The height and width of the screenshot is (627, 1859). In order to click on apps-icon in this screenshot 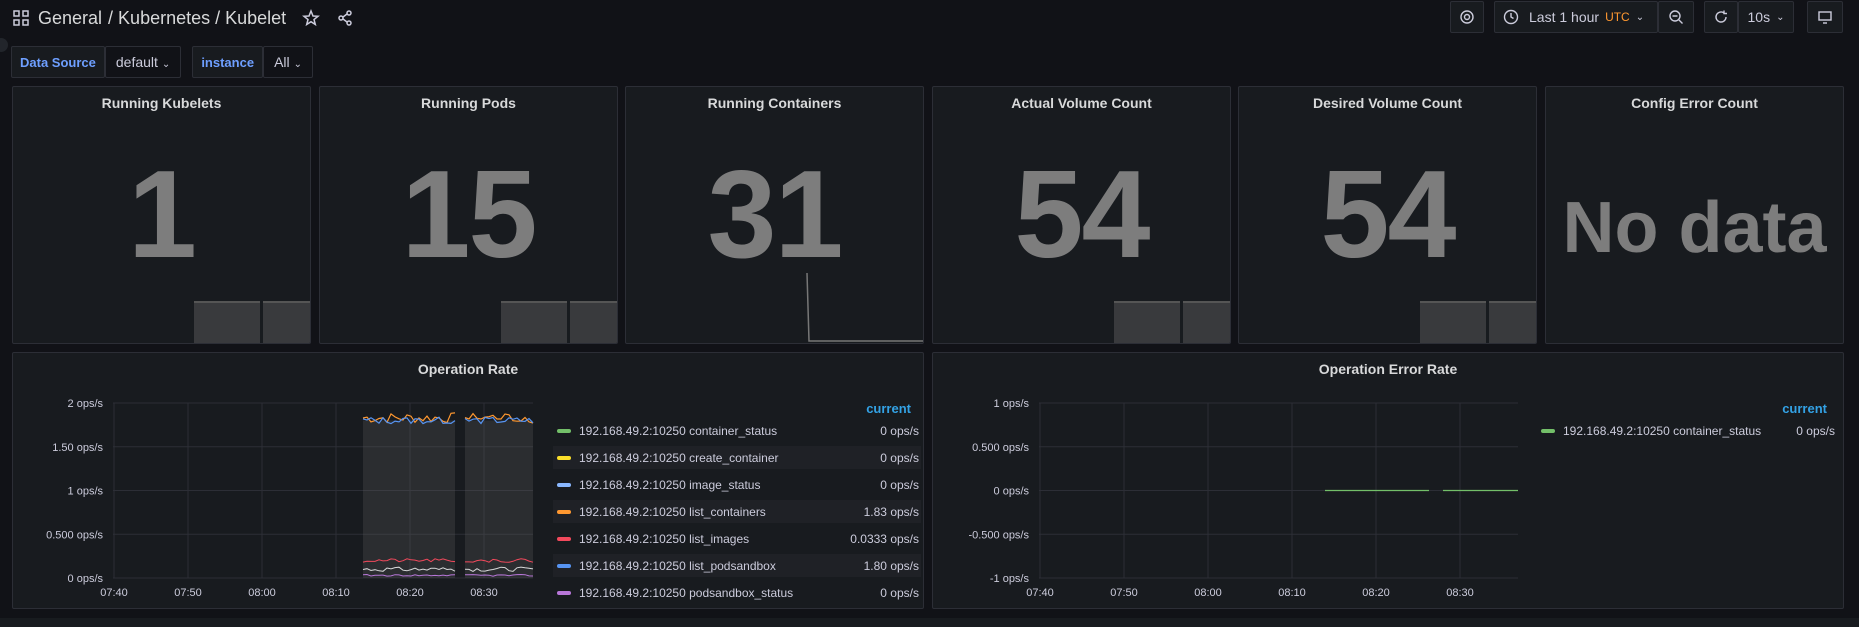, I will do `click(21, 18)`.